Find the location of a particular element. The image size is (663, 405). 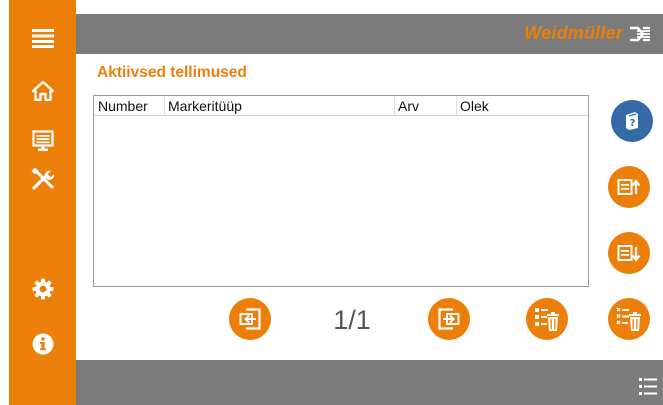

hamburger-menu-icon is located at coordinates (42, 38).